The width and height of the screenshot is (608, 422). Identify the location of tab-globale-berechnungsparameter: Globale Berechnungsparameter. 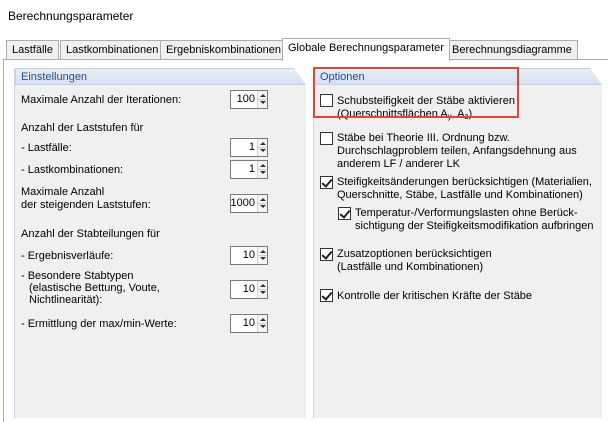
(366, 49).